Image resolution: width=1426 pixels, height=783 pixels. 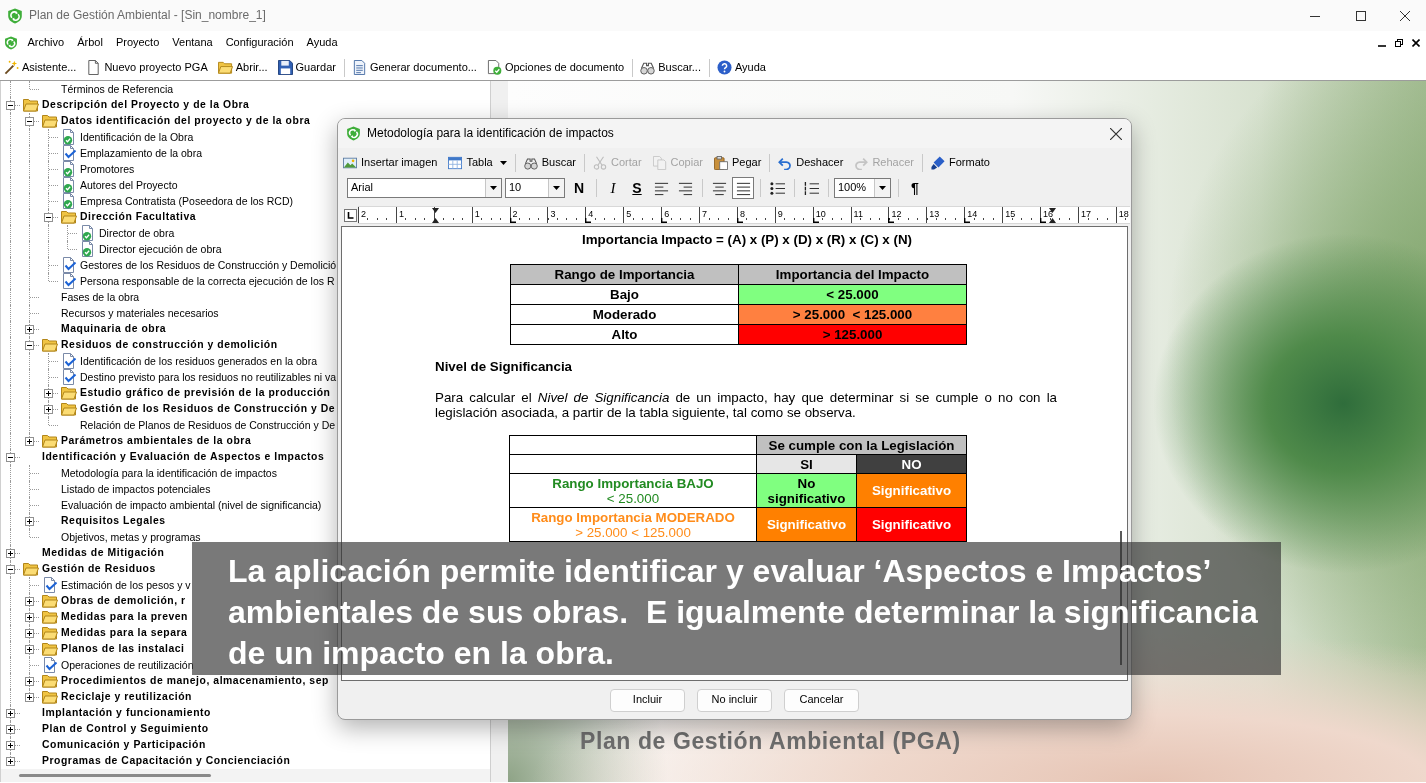 What do you see at coordinates (198, 361) in the screenshot?
I see `tree-item: Identificación de los residuos generados en la obra` at bounding box center [198, 361].